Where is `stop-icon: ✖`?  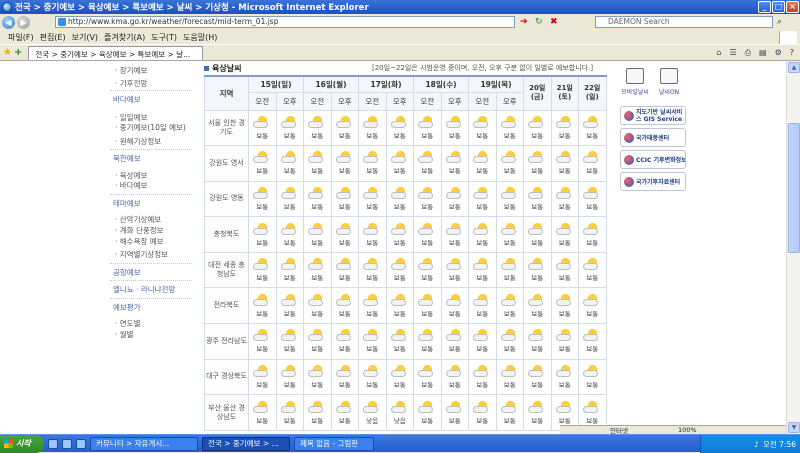 stop-icon: ✖ is located at coordinates (554, 22).